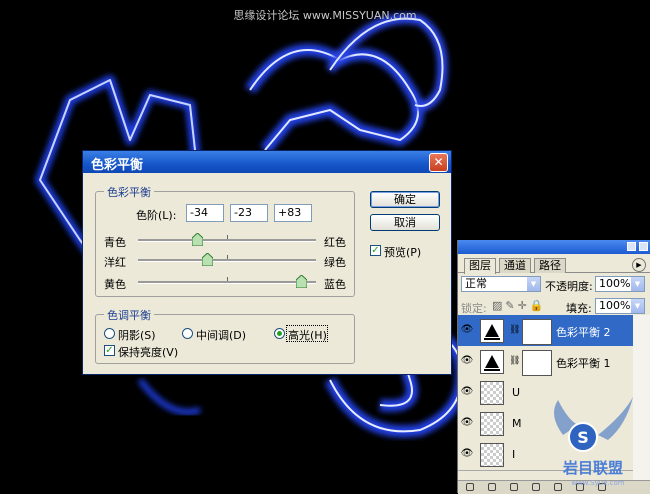 This screenshot has width=650, height=494. I want to click on levels-label: 色阶(L):, so click(156, 215).